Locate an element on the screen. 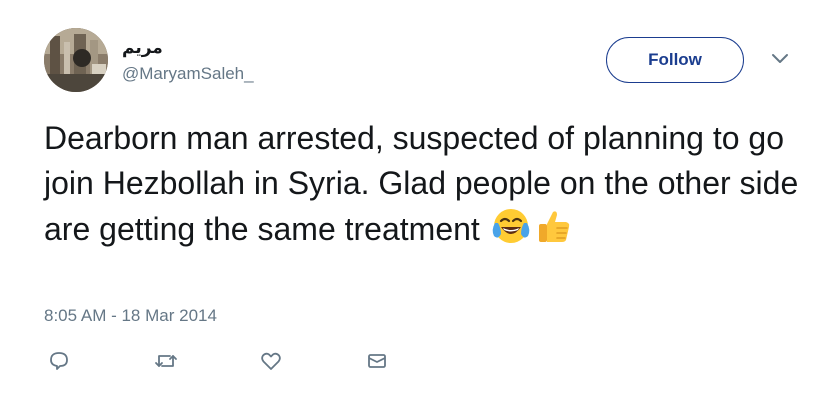 This screenshot has width=820, height=404. heart-icon is located at coordinates (271, 361).